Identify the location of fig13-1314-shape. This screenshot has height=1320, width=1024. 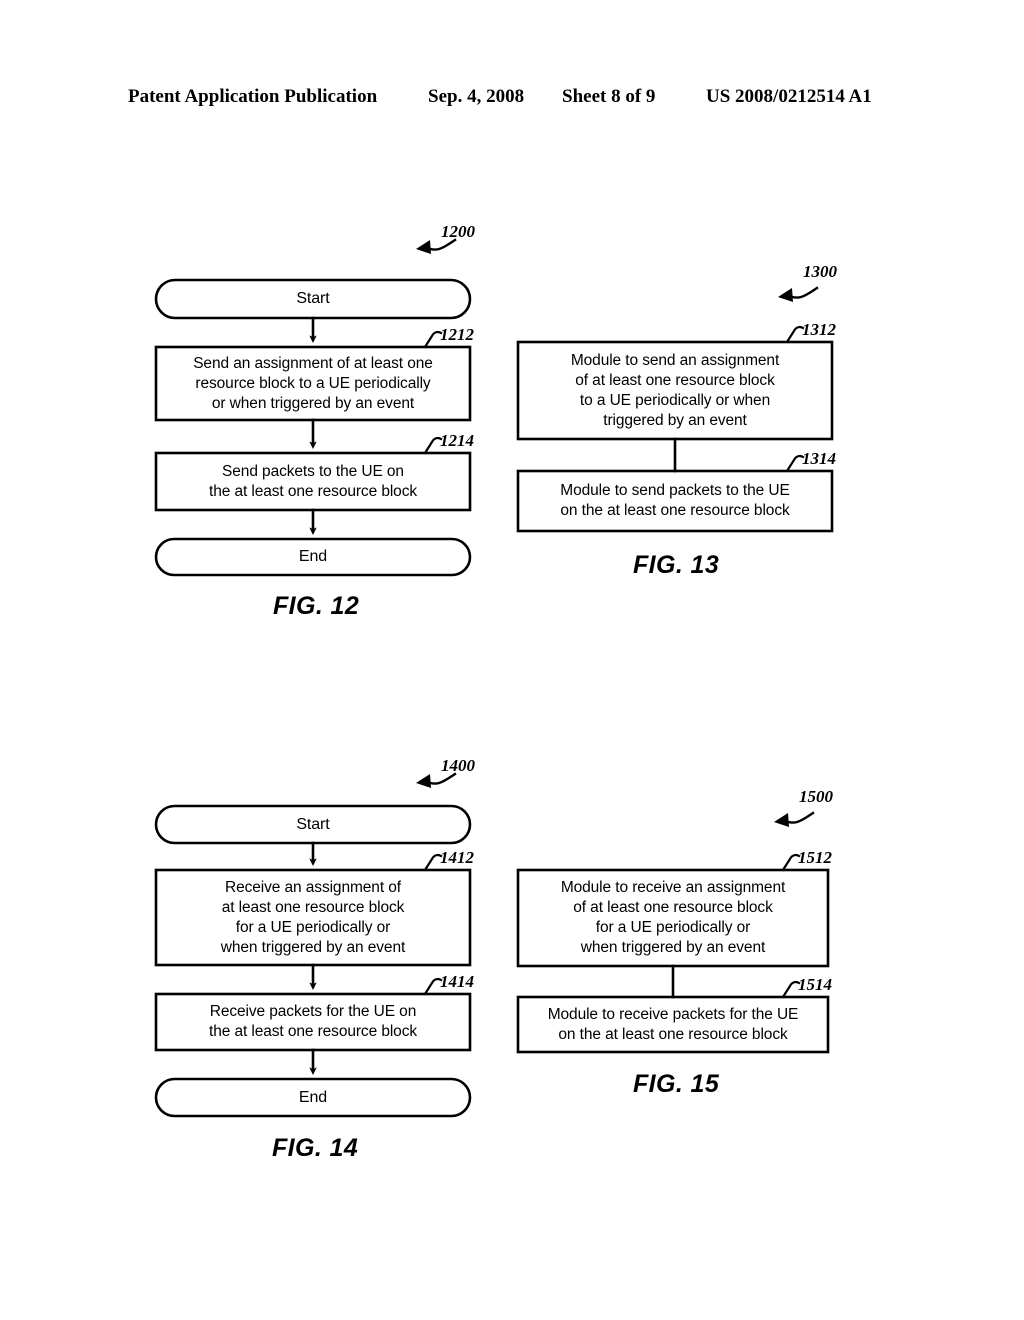
(675, 501).